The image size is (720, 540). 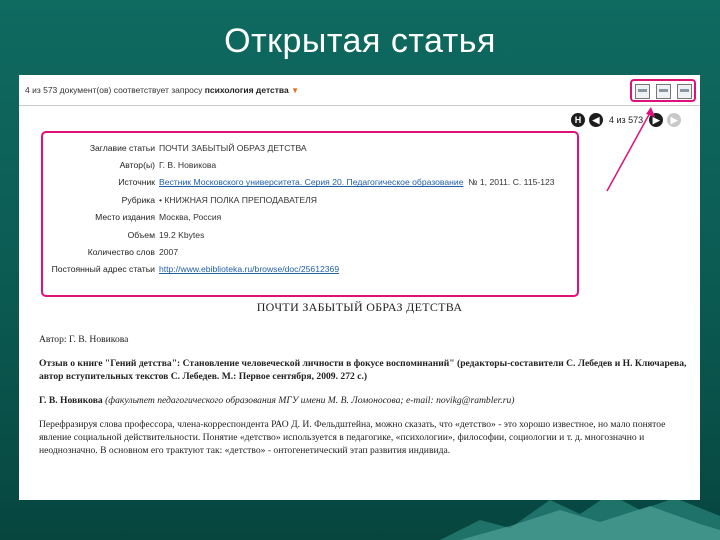 What do you see at coordinates (247, 90) in the screenshot?
I see `search-query: психология детства` at bounding box center [247, 90].